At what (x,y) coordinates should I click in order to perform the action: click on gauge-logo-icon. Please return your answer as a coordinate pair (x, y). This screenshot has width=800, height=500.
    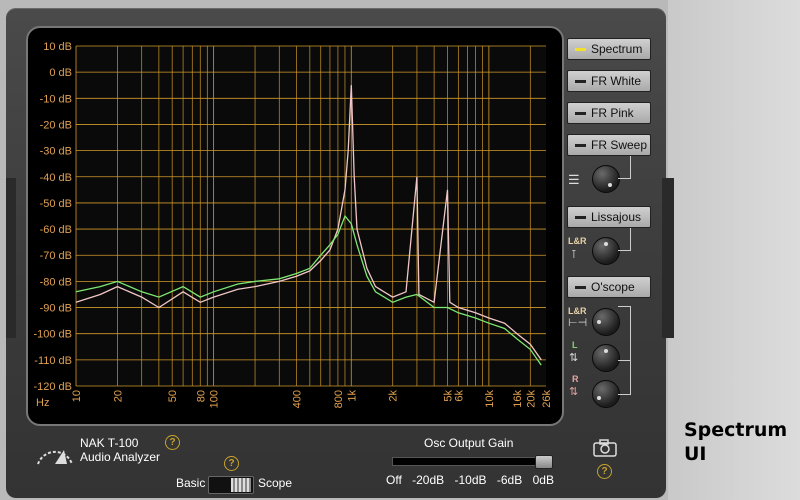
    Looking at the image, I should click on (55, 457).